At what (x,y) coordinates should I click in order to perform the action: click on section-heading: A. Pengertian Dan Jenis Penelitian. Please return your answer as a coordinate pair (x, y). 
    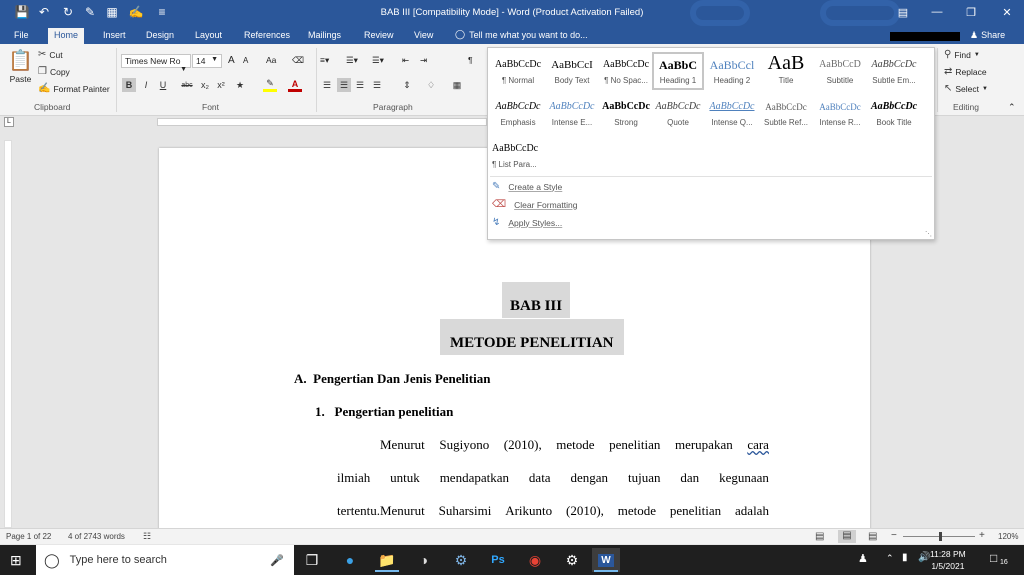
    Looking at the image, I should click on (392, 379).